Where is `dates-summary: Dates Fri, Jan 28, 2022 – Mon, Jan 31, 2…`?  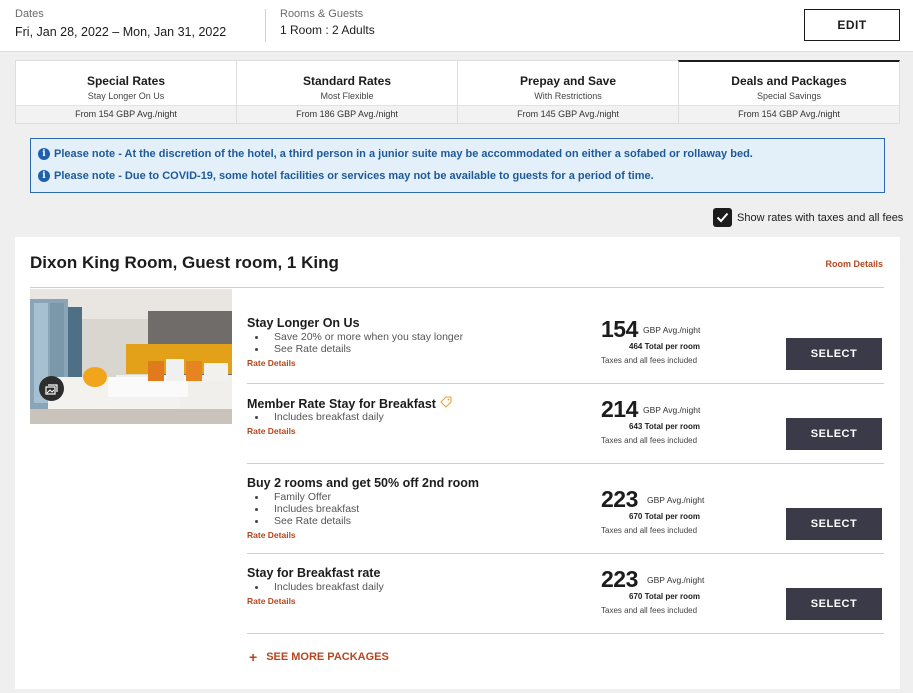 dates-summary: Dates Fri, Jan 28, 2022 – Mon, Jan 31, 2… is located at coordinates (120, 23).